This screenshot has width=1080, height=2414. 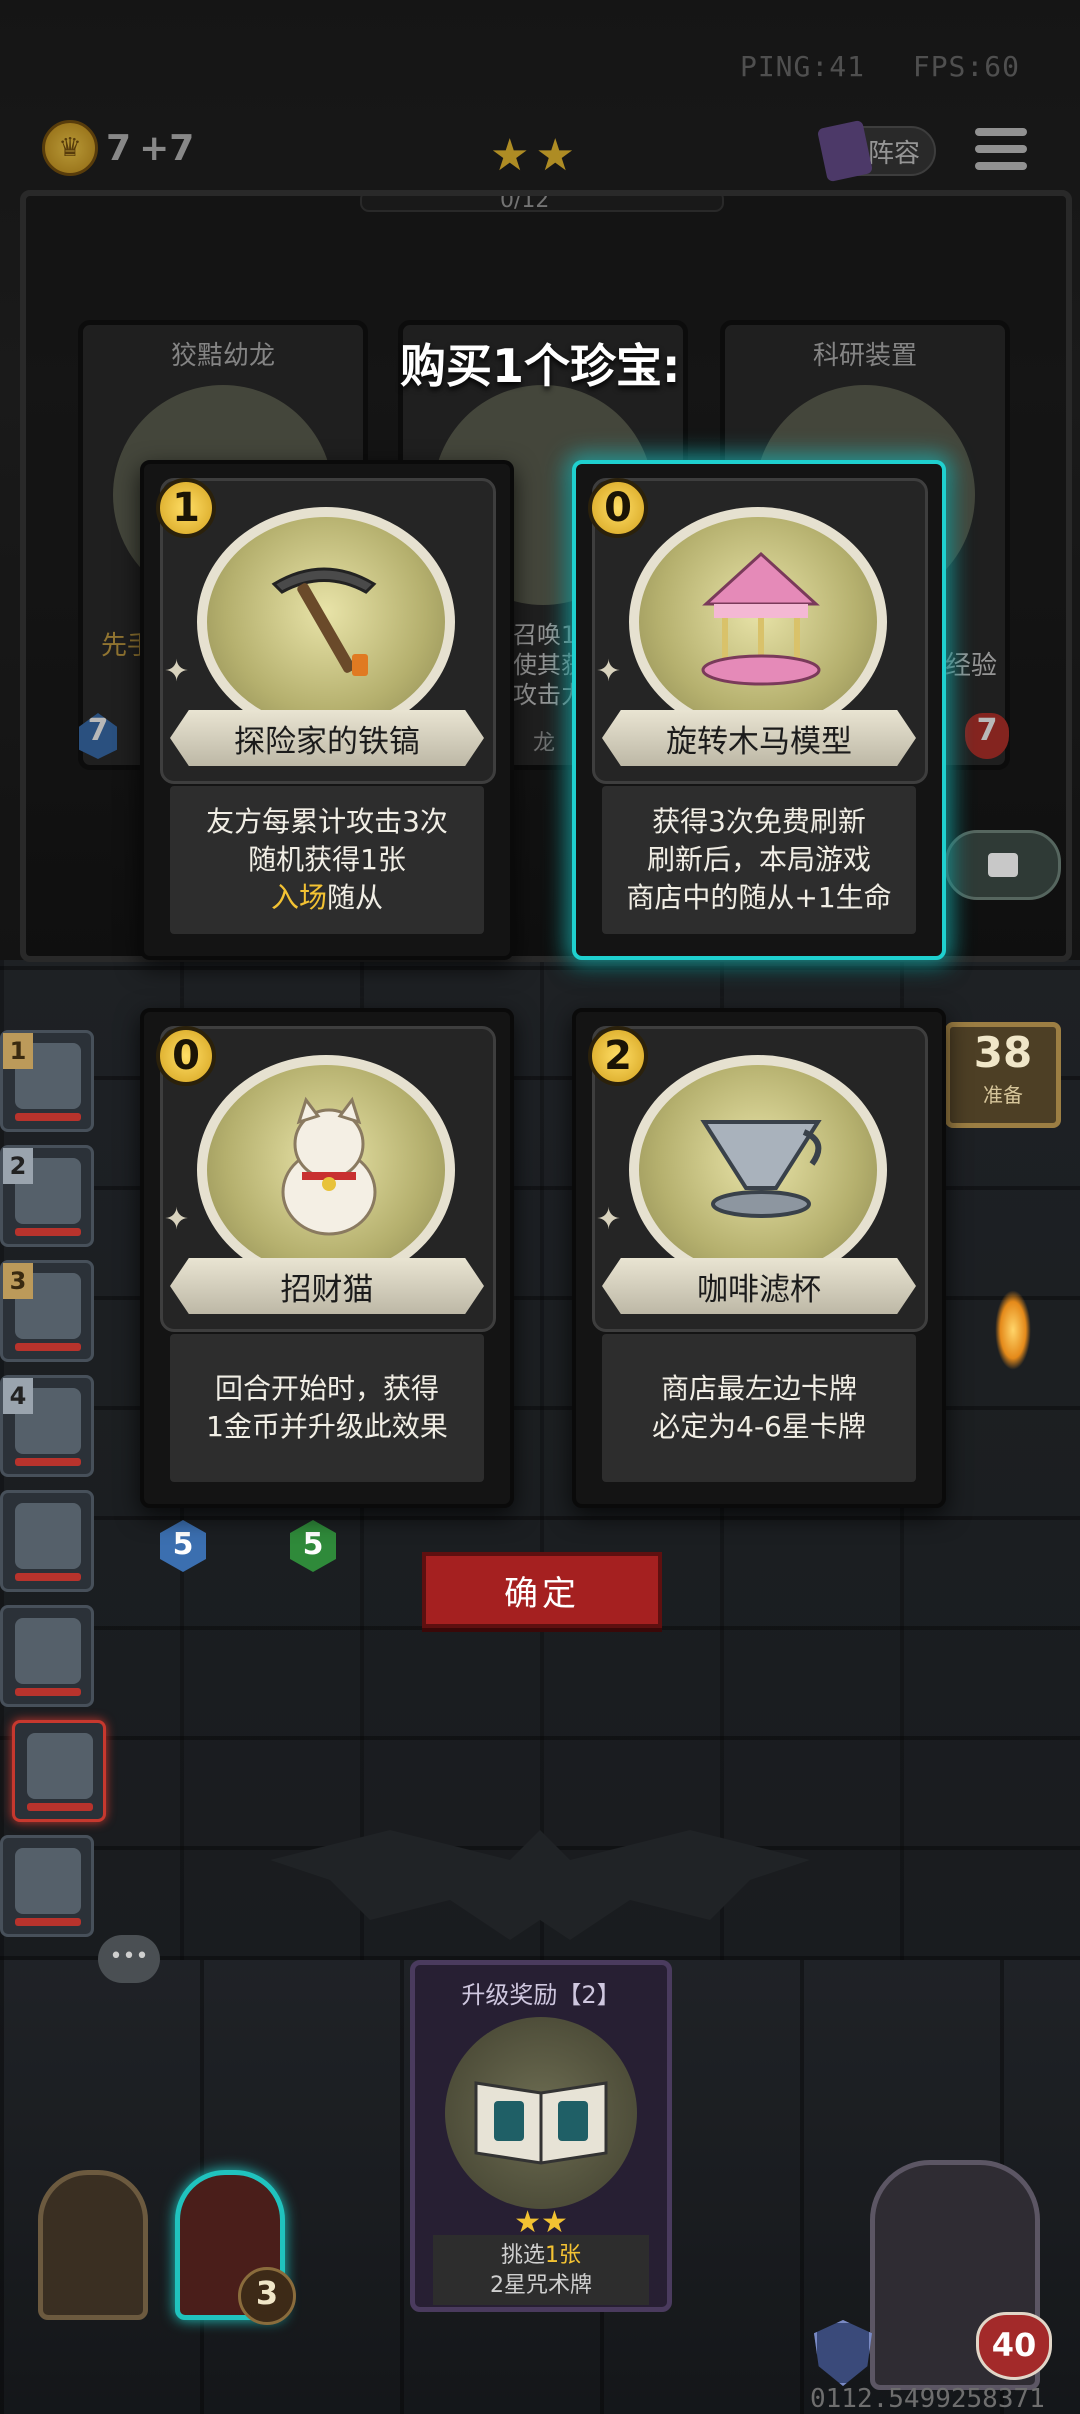 What do you see at coordinates (542, 1590) in the screenshot?
I see `confirm-button: 确定` at bounding box center [542, 1590].